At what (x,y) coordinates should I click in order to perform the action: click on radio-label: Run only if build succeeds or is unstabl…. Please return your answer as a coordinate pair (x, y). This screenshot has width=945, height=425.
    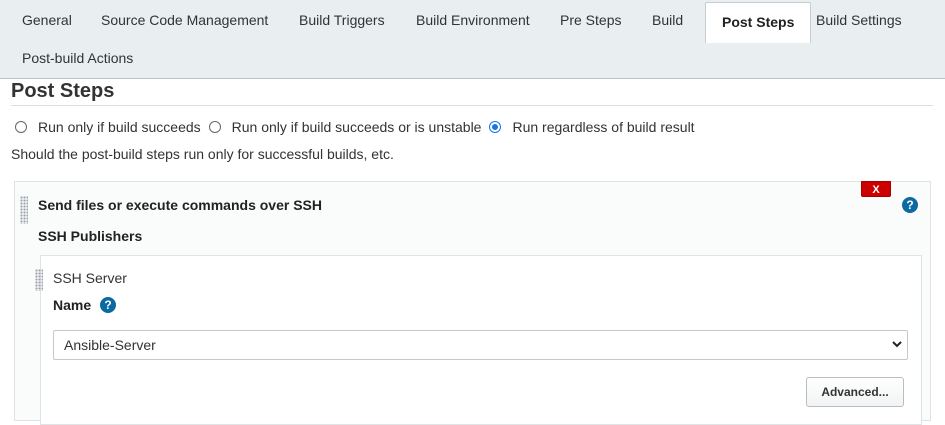
    Looking at the image, I should click on (356, 127).